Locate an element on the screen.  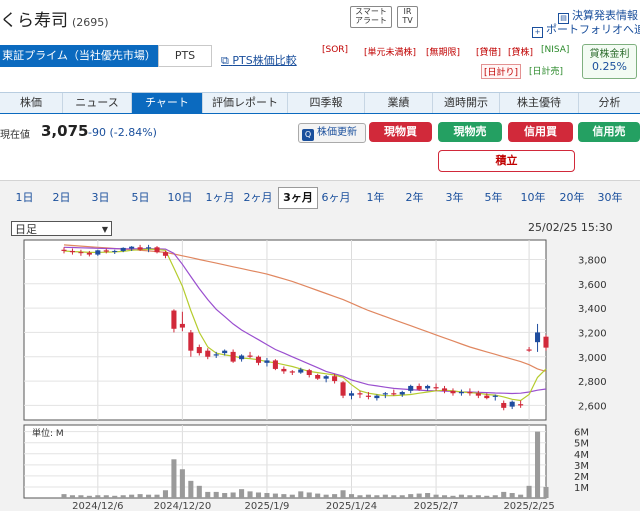
x-tick-label: 2025/1/24 is located at coordinates (351, 505).